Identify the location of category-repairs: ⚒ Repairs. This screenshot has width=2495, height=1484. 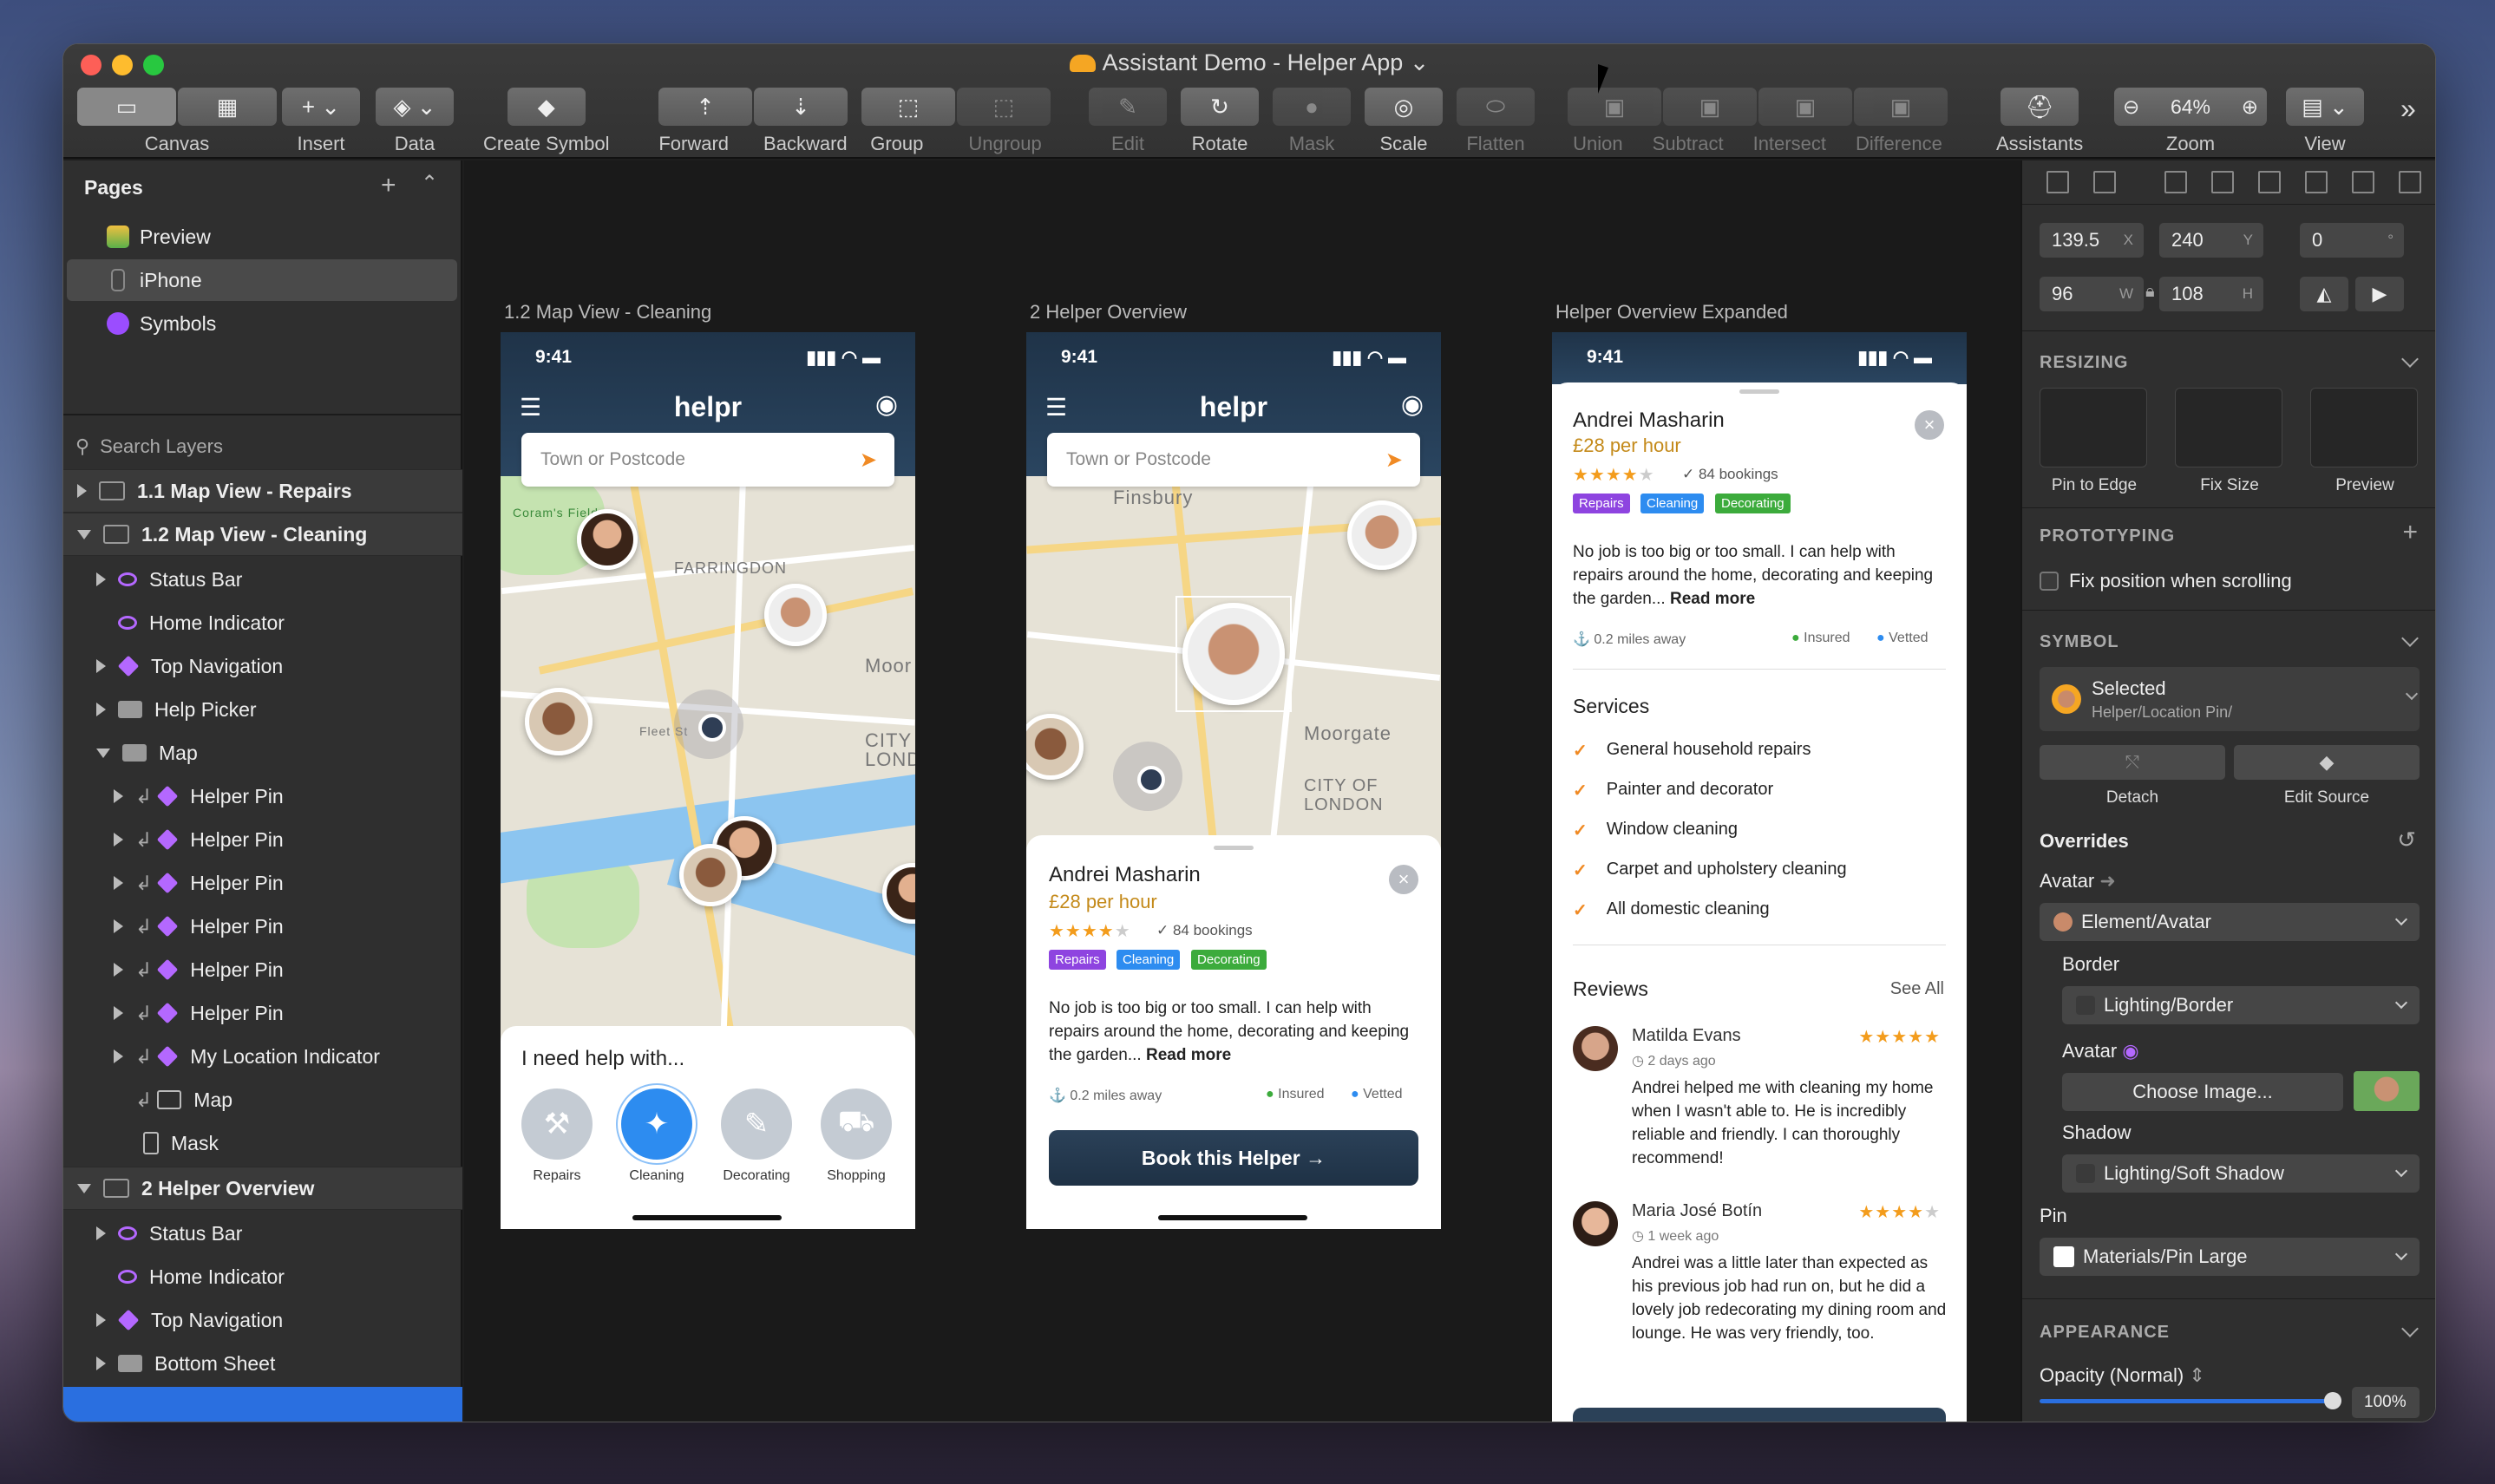
(557, 1136).